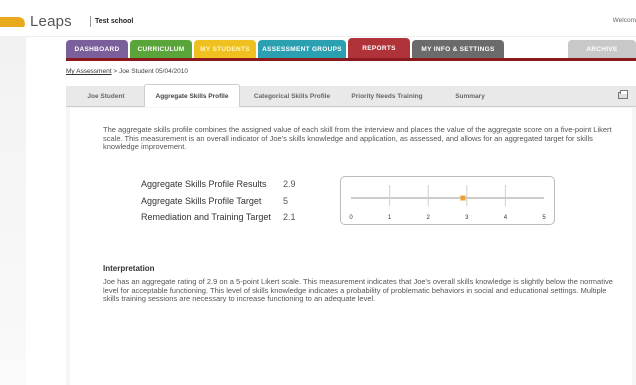 The image size is (636, 385). I want to click on likert-scale-chart: 0 1 2 3 4 5, so click(447, 200).